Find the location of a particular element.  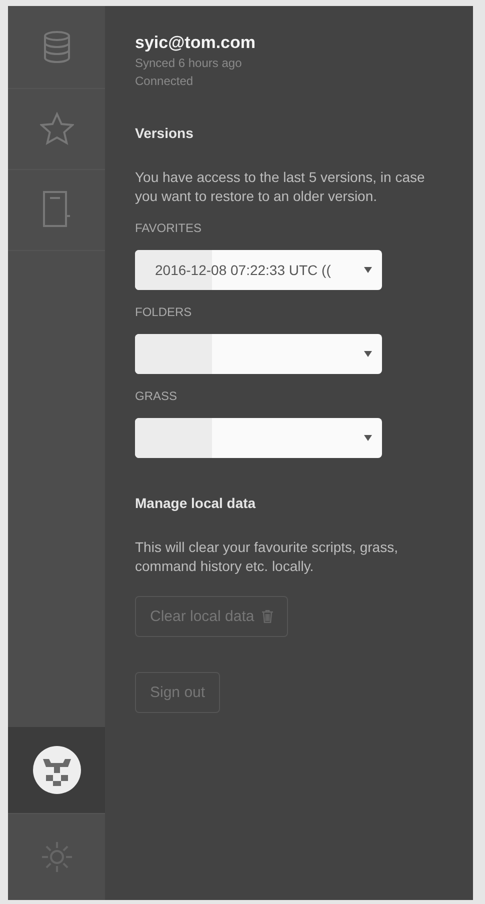

trash-icon is located at coordinates (268, 616).